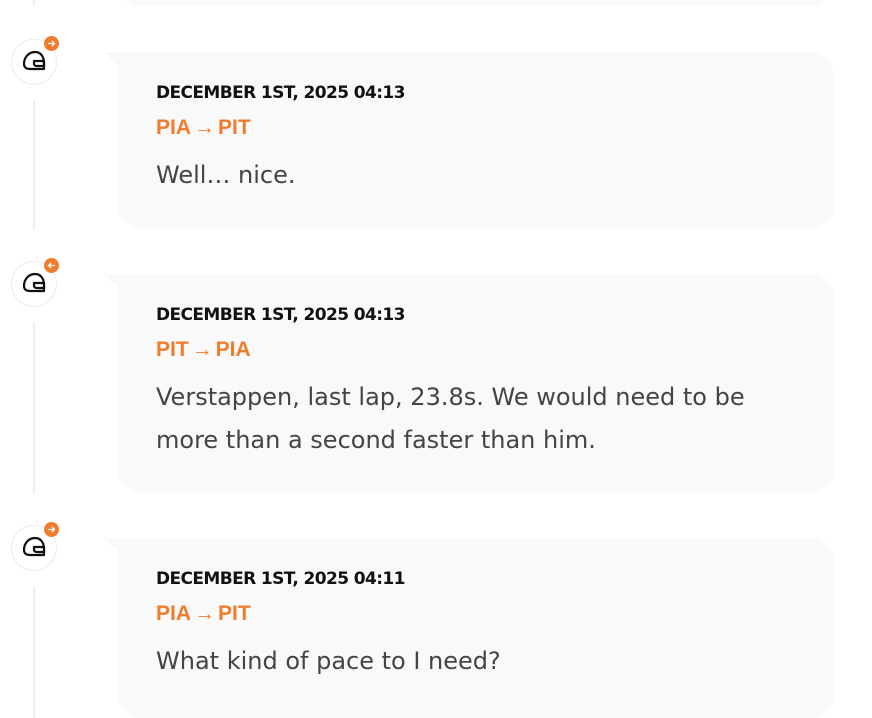  What do you see at coordinates (51, 265) in the screenshot?
I see `arrow-left-icon` at bounding box center [51, 265].